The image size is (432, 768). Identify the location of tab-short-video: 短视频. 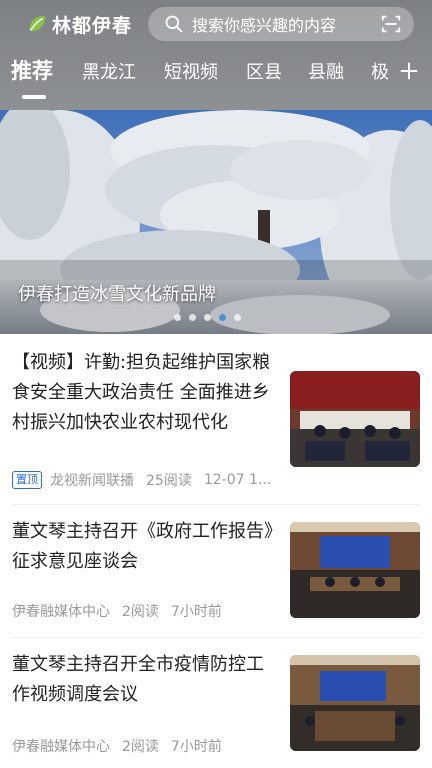
(191, 71).